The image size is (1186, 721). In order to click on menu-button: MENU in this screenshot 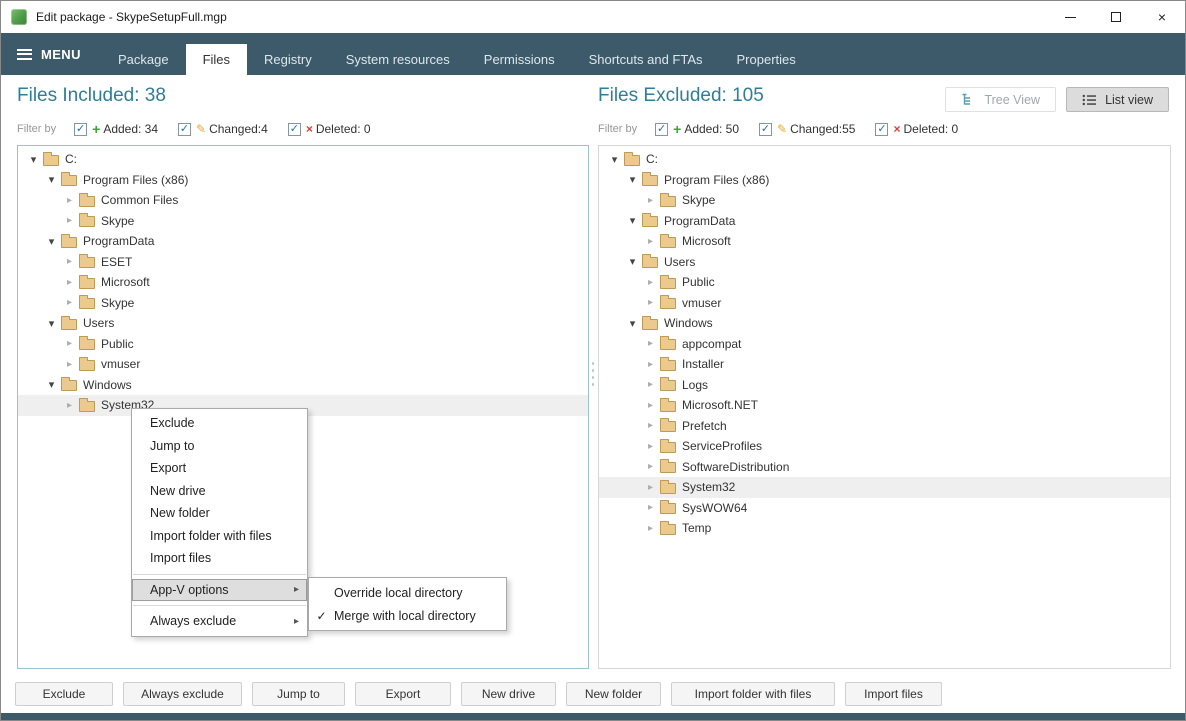, I will do `click(49, 54)`.